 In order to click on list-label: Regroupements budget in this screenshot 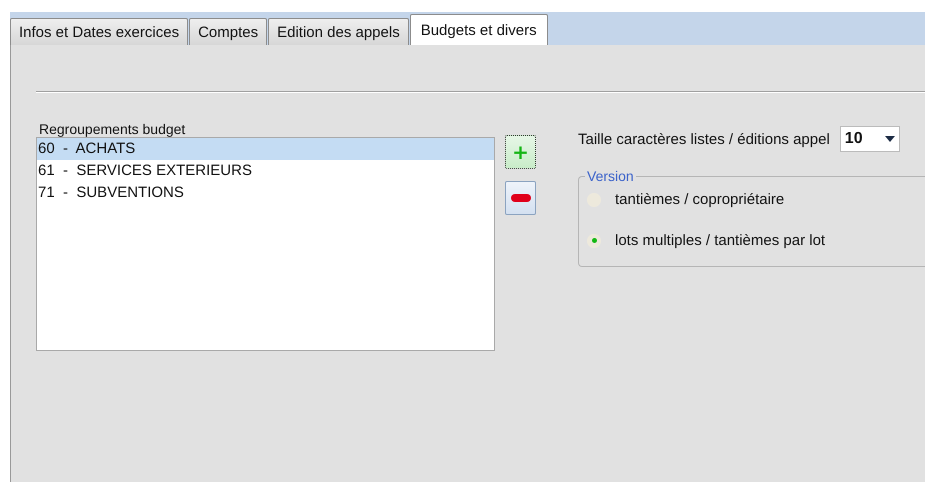, I will do `click(112, 129)`.